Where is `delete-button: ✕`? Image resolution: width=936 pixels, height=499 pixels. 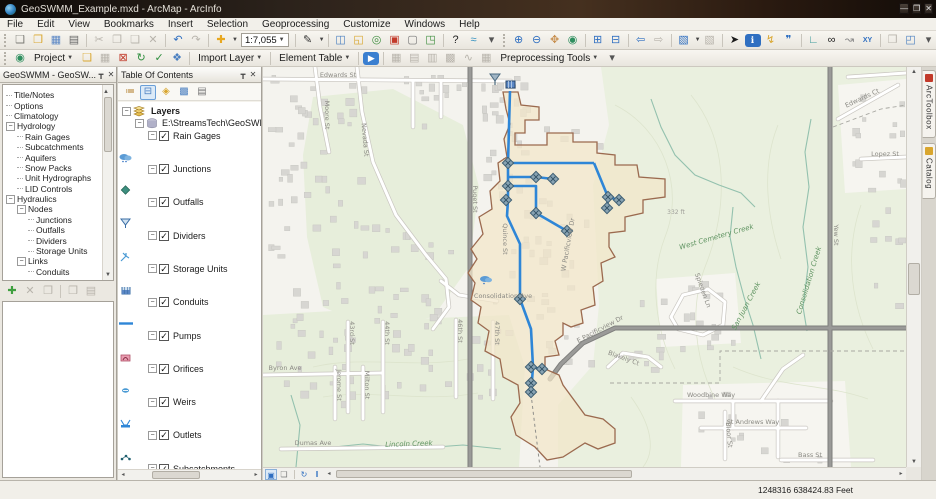 delete-button: ✕ is located at coordinates (153, 40).